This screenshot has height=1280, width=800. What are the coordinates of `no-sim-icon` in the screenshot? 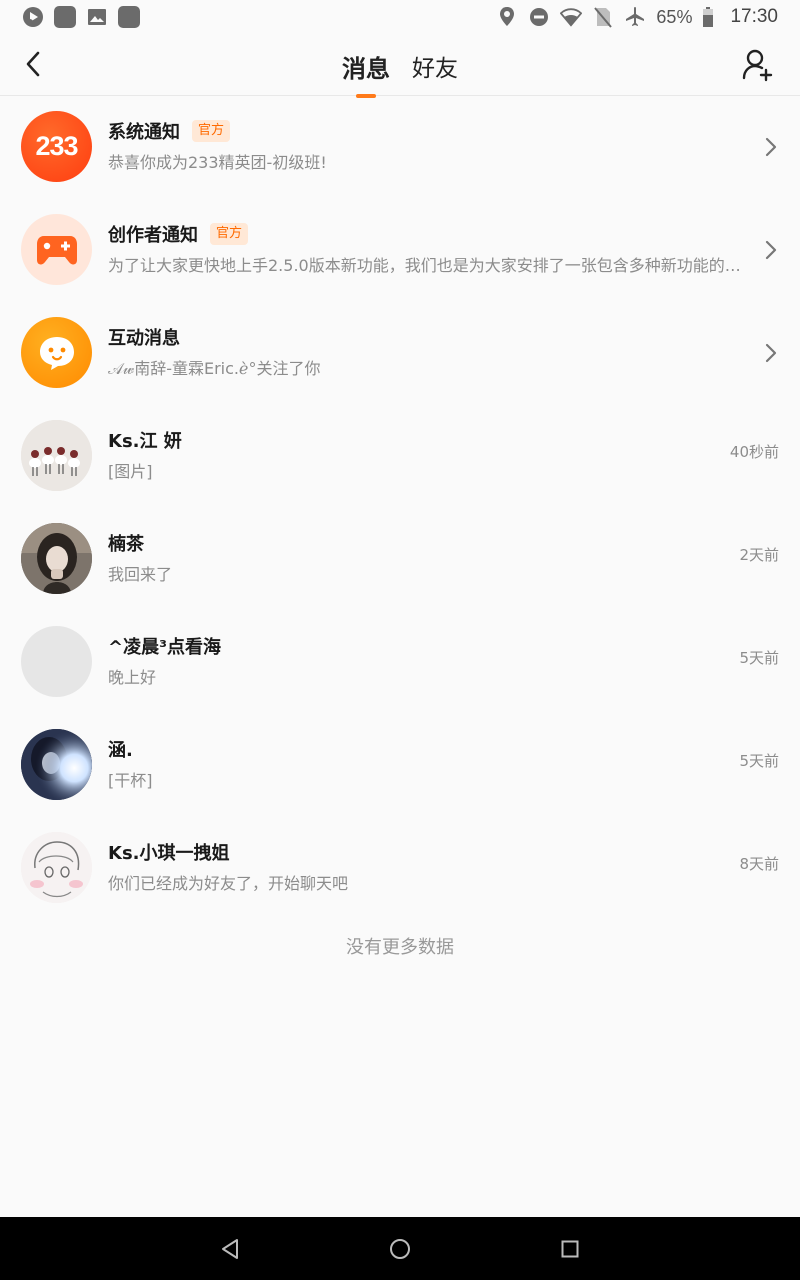 It's located at (603, 17).